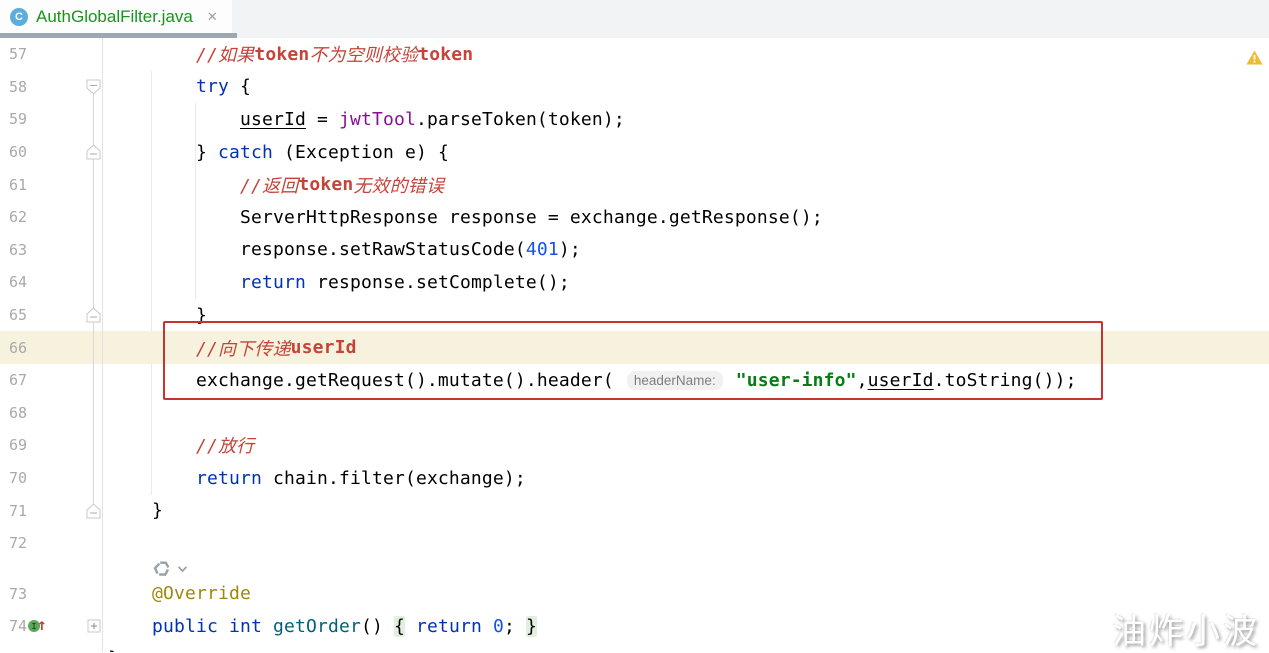 The height and width of the screenshot is (653, 1269). What do you see at coordinates (410, 380) in the screenshot?
I see `code-token: exchange.getRequest().mutate().header(` at bounding box center [410, 380].